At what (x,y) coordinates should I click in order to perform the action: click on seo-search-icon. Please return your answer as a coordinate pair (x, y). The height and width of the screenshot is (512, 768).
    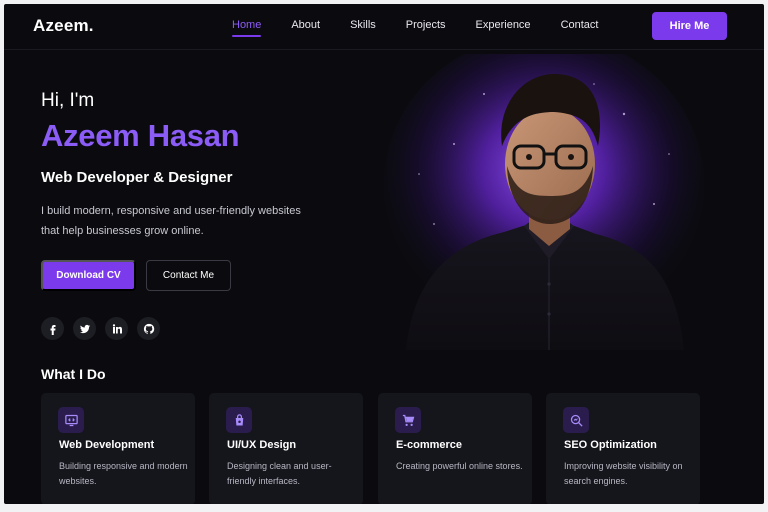
    Looking at the image, I should click on (576, 420).